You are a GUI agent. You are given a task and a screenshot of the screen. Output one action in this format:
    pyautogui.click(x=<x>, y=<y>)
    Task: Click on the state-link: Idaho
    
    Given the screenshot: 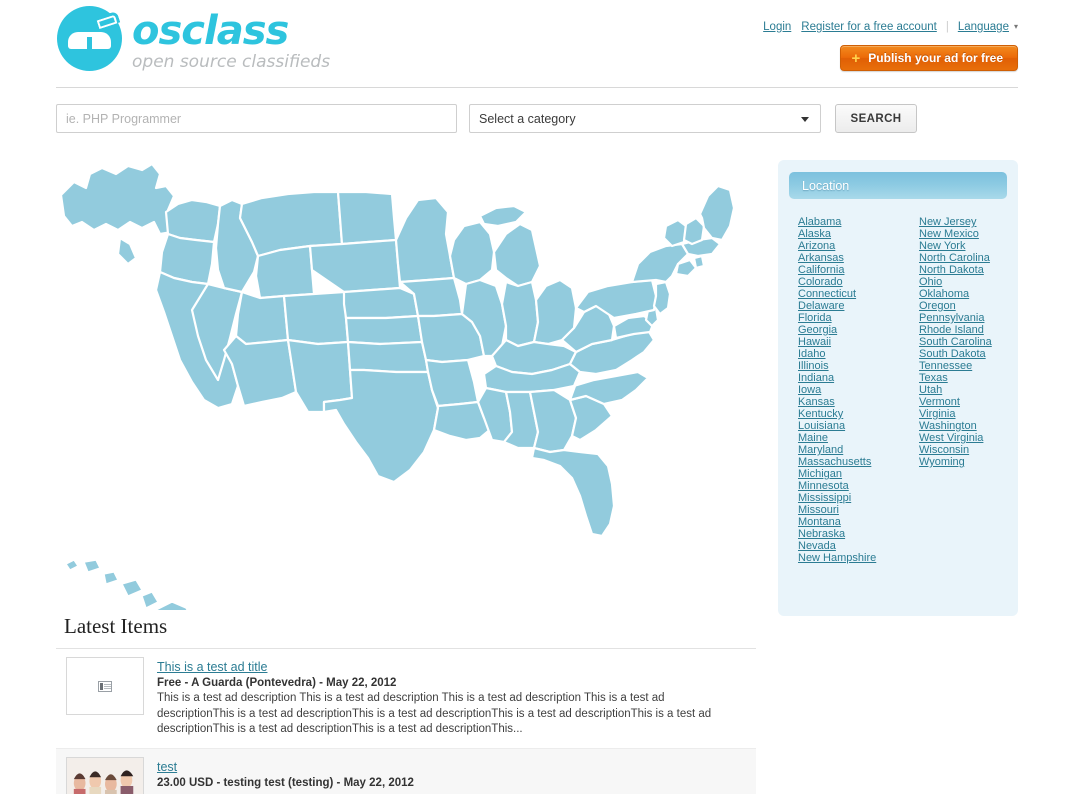 What is the action you would take?
    pyautogui.click(x=858, y=354)
    